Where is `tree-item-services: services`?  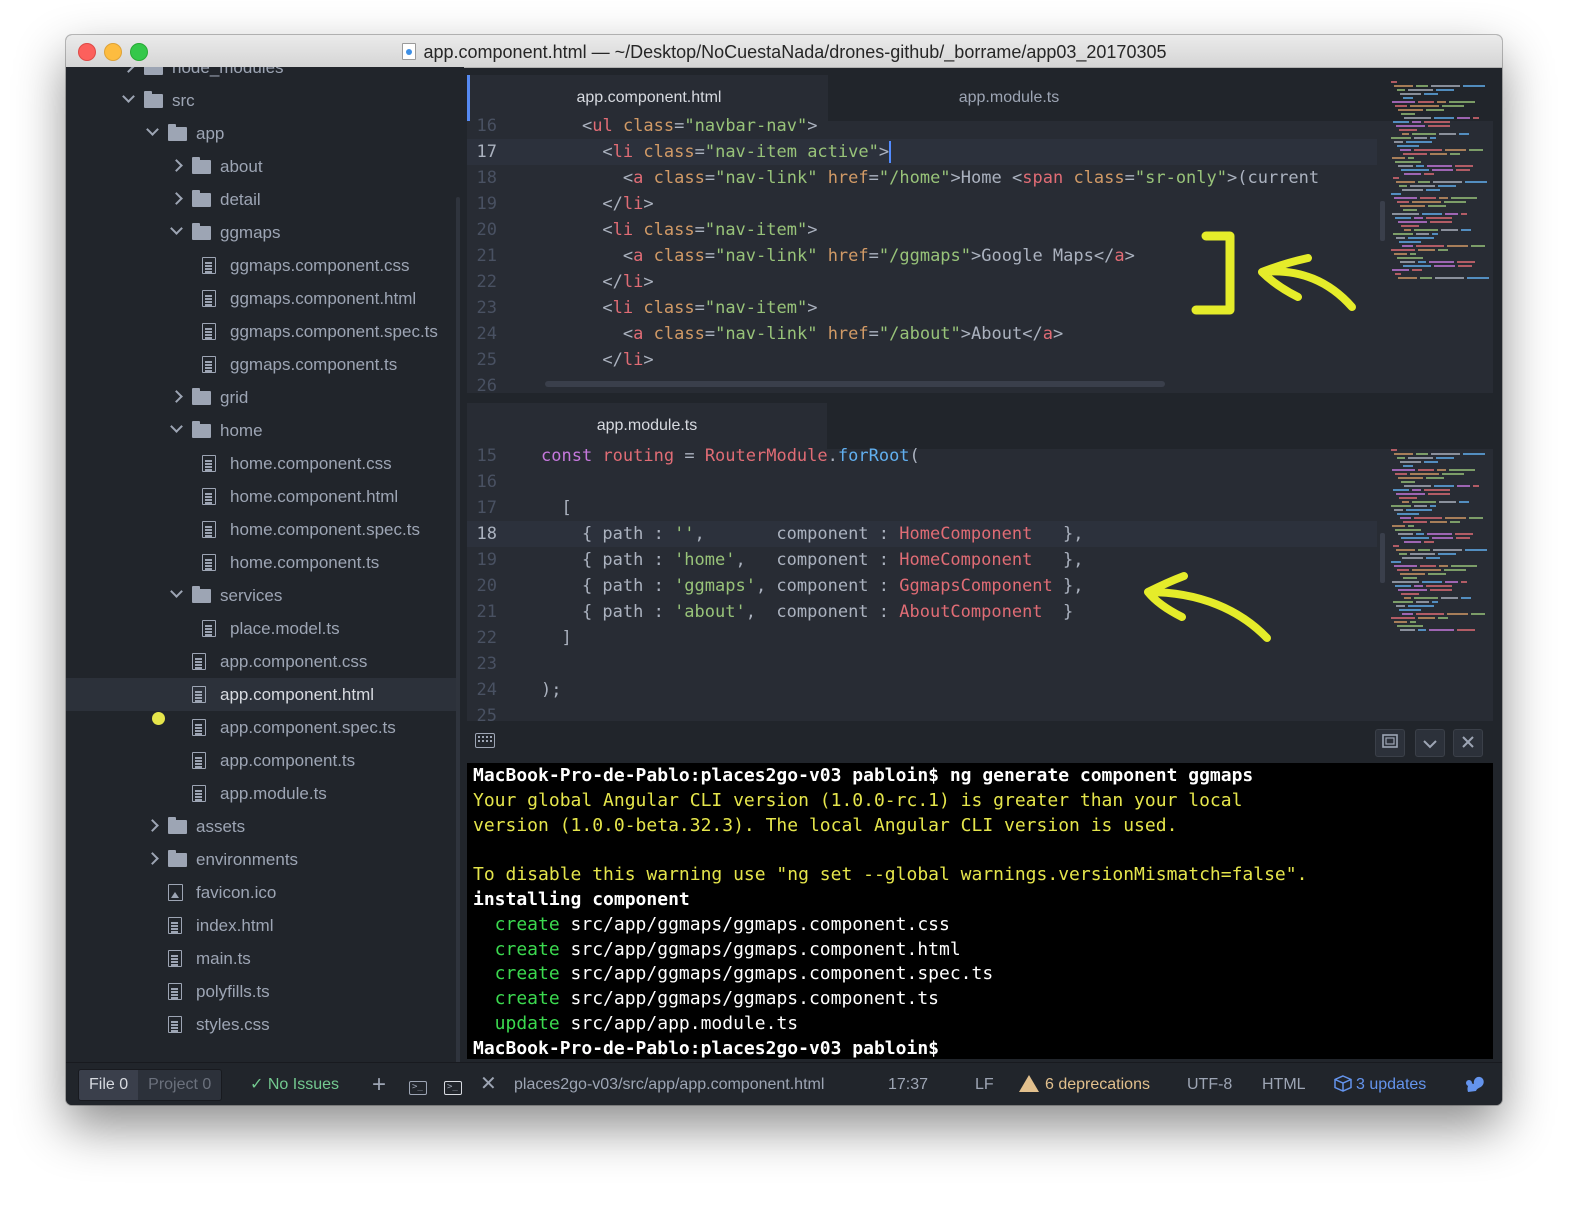 tree-item-services: services is located at coordinates (261, 595).